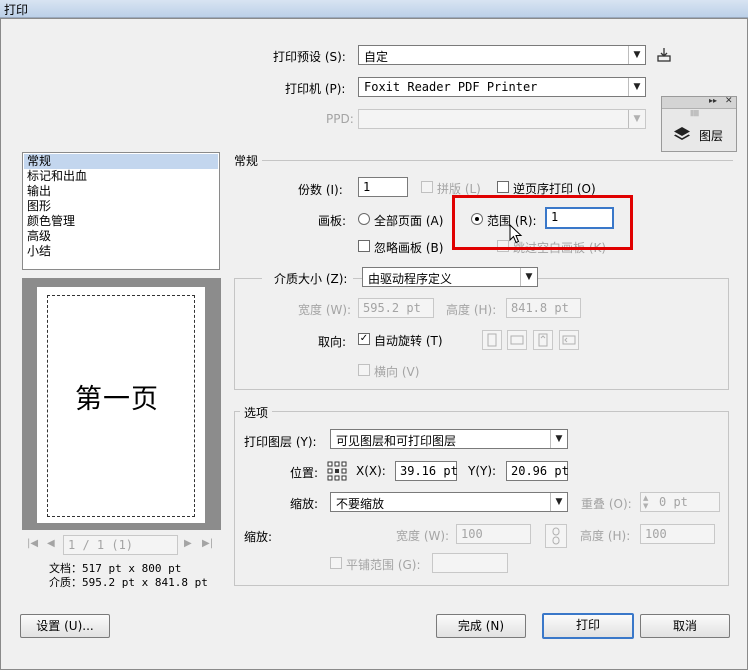 This screenshot has width=748, height=670. I want to click on sidebar-item-advanced: 高级, so click(39, 236).